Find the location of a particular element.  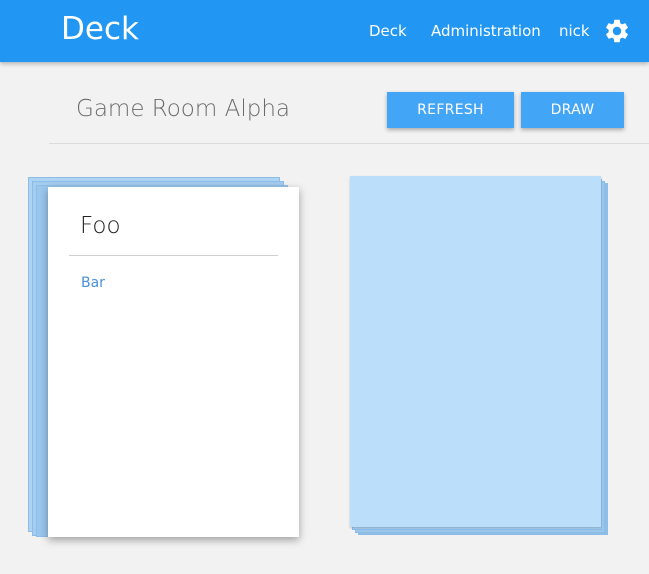

app-brand: Deck is located at coordinates (100, 29).